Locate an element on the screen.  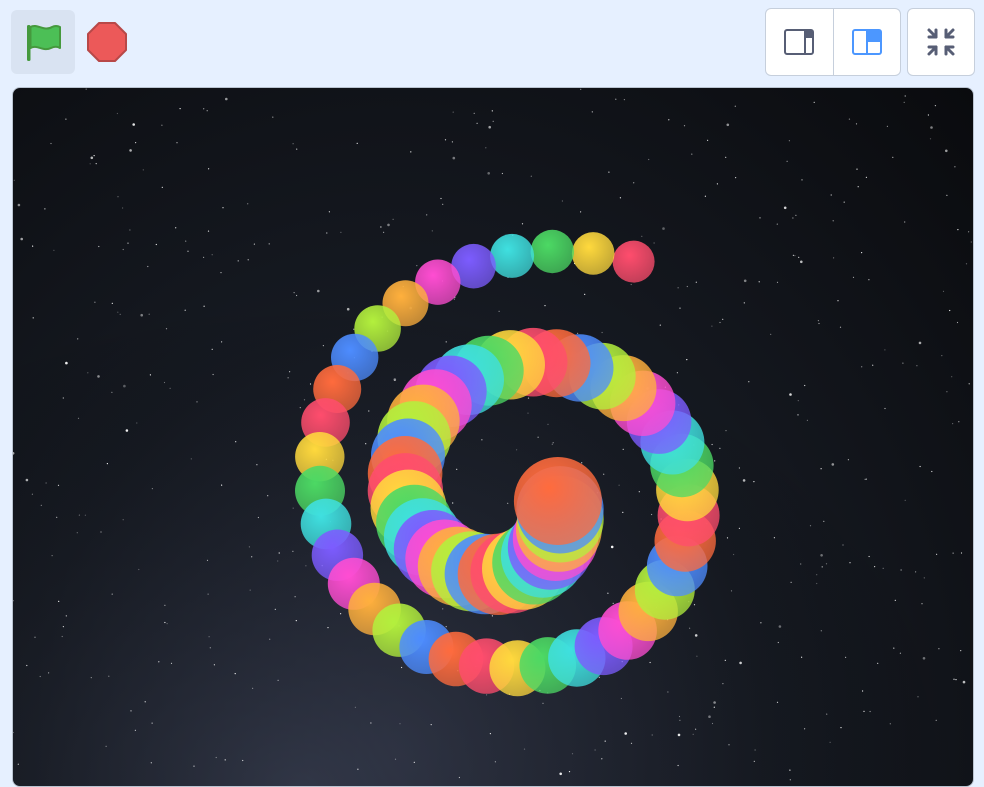
stop-button is located at coordinates (107, 42).